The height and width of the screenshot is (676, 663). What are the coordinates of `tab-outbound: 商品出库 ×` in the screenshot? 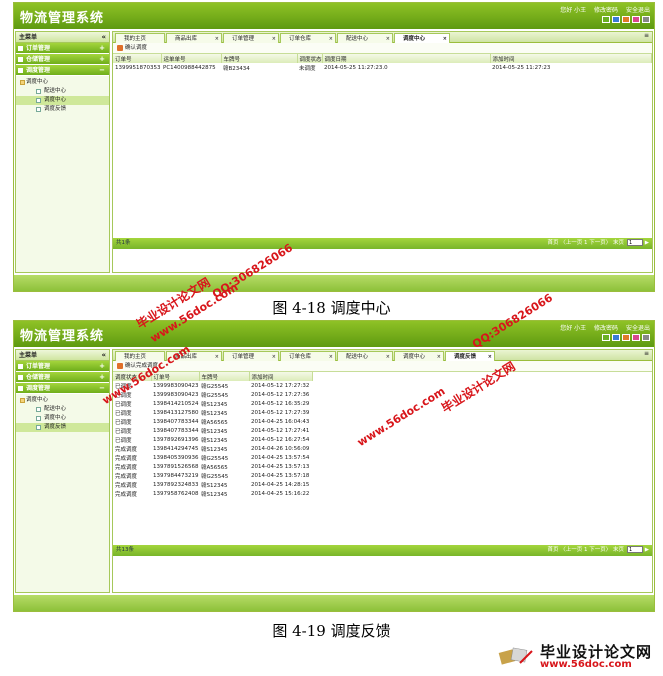 It's located at (194, 38).